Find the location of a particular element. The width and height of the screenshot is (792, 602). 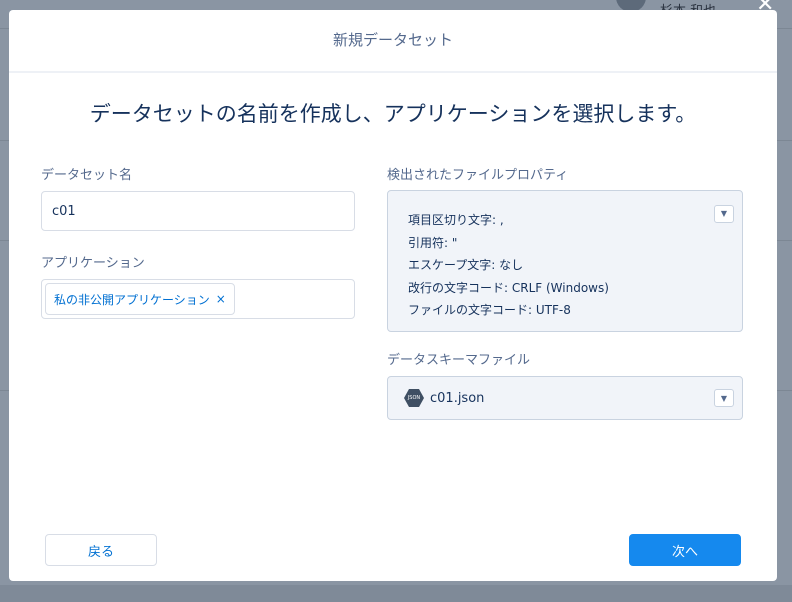

next-button: 次へ is located at coordinates (685, 550).